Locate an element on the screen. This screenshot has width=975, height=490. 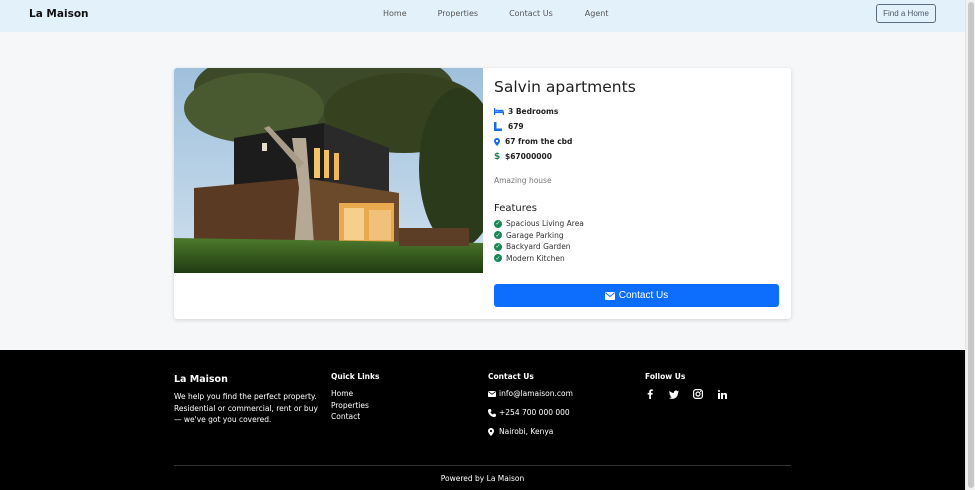
contact-us-label: Contact Us is located at coordinates (643, 295).